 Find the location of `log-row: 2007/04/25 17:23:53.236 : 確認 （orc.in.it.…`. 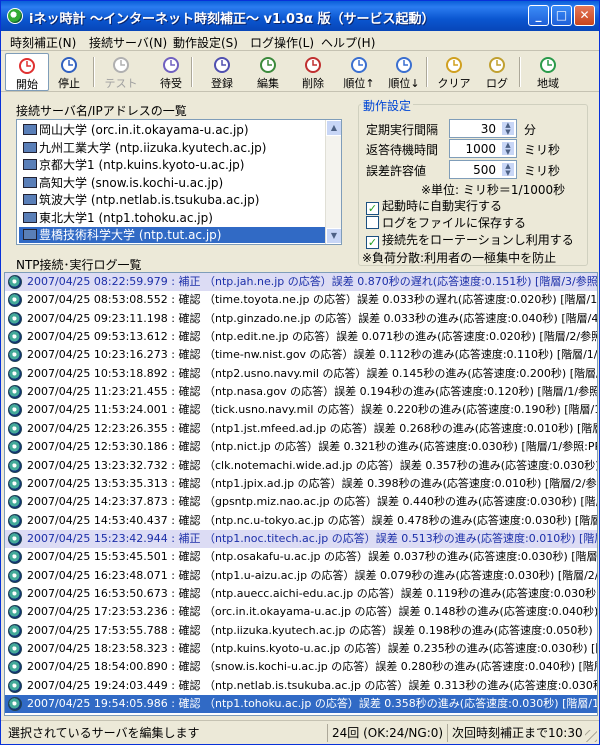

log-row: 2007/04/25 17:23:53.236 : 確認 （orc.in.it.… is located at coordinates (301, 612).